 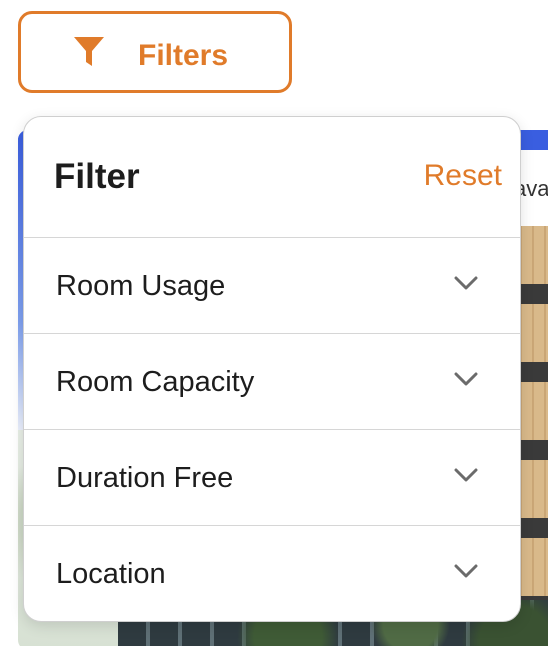 I want to click on filter-row-location: Location, so click(x=272, y=573).